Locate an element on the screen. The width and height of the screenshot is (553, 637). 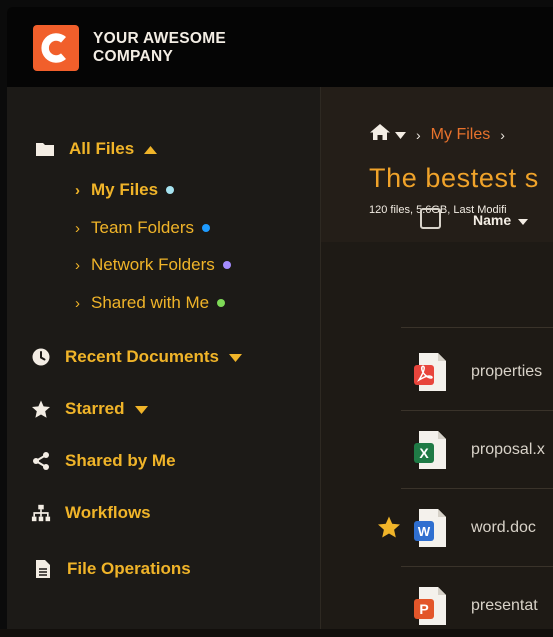
caret-up-icon is located at coordinates (151, 149).